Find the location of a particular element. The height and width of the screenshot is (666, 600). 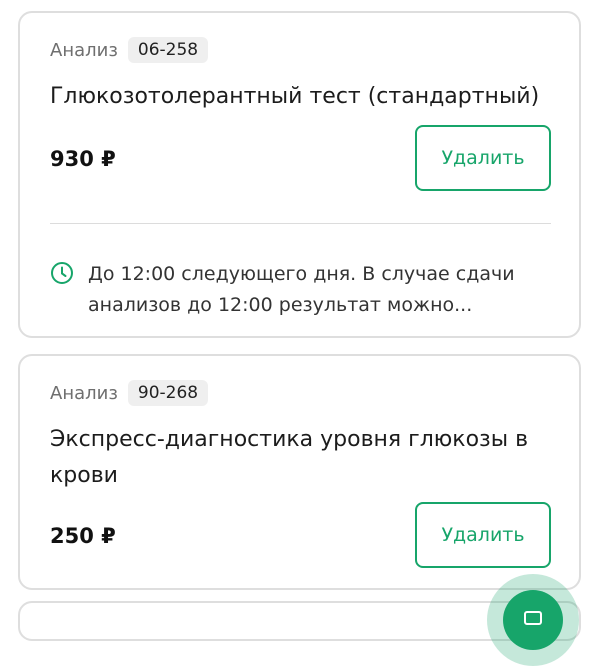

chat-icon is located at coordinates (533, 618).